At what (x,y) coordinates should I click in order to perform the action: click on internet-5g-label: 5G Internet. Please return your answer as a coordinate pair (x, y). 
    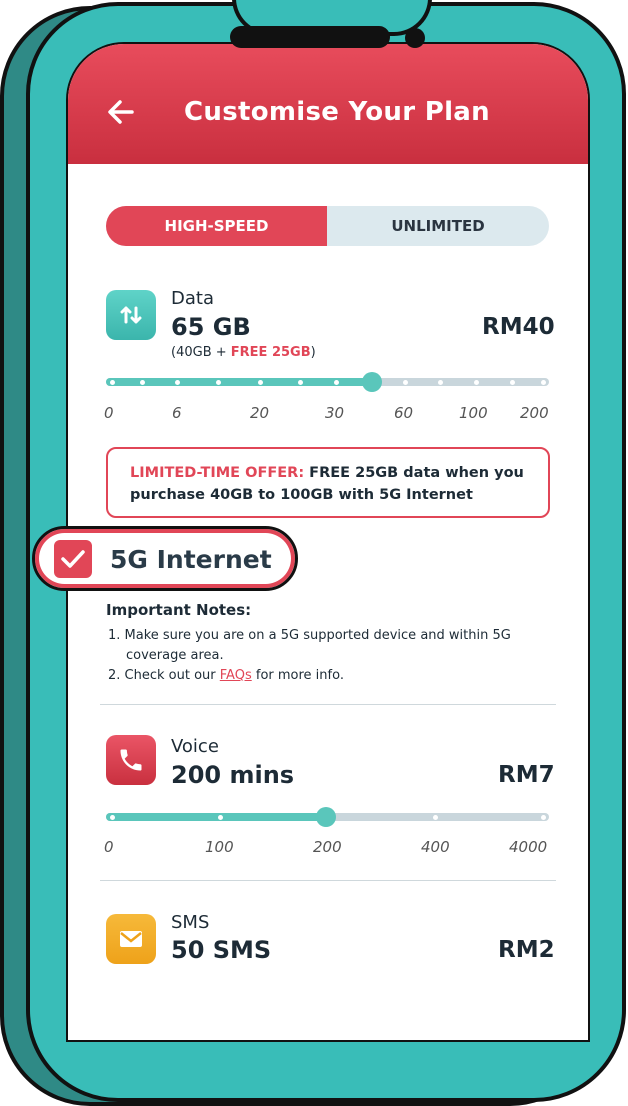
    Looking at the image, I should click on (191, 559).